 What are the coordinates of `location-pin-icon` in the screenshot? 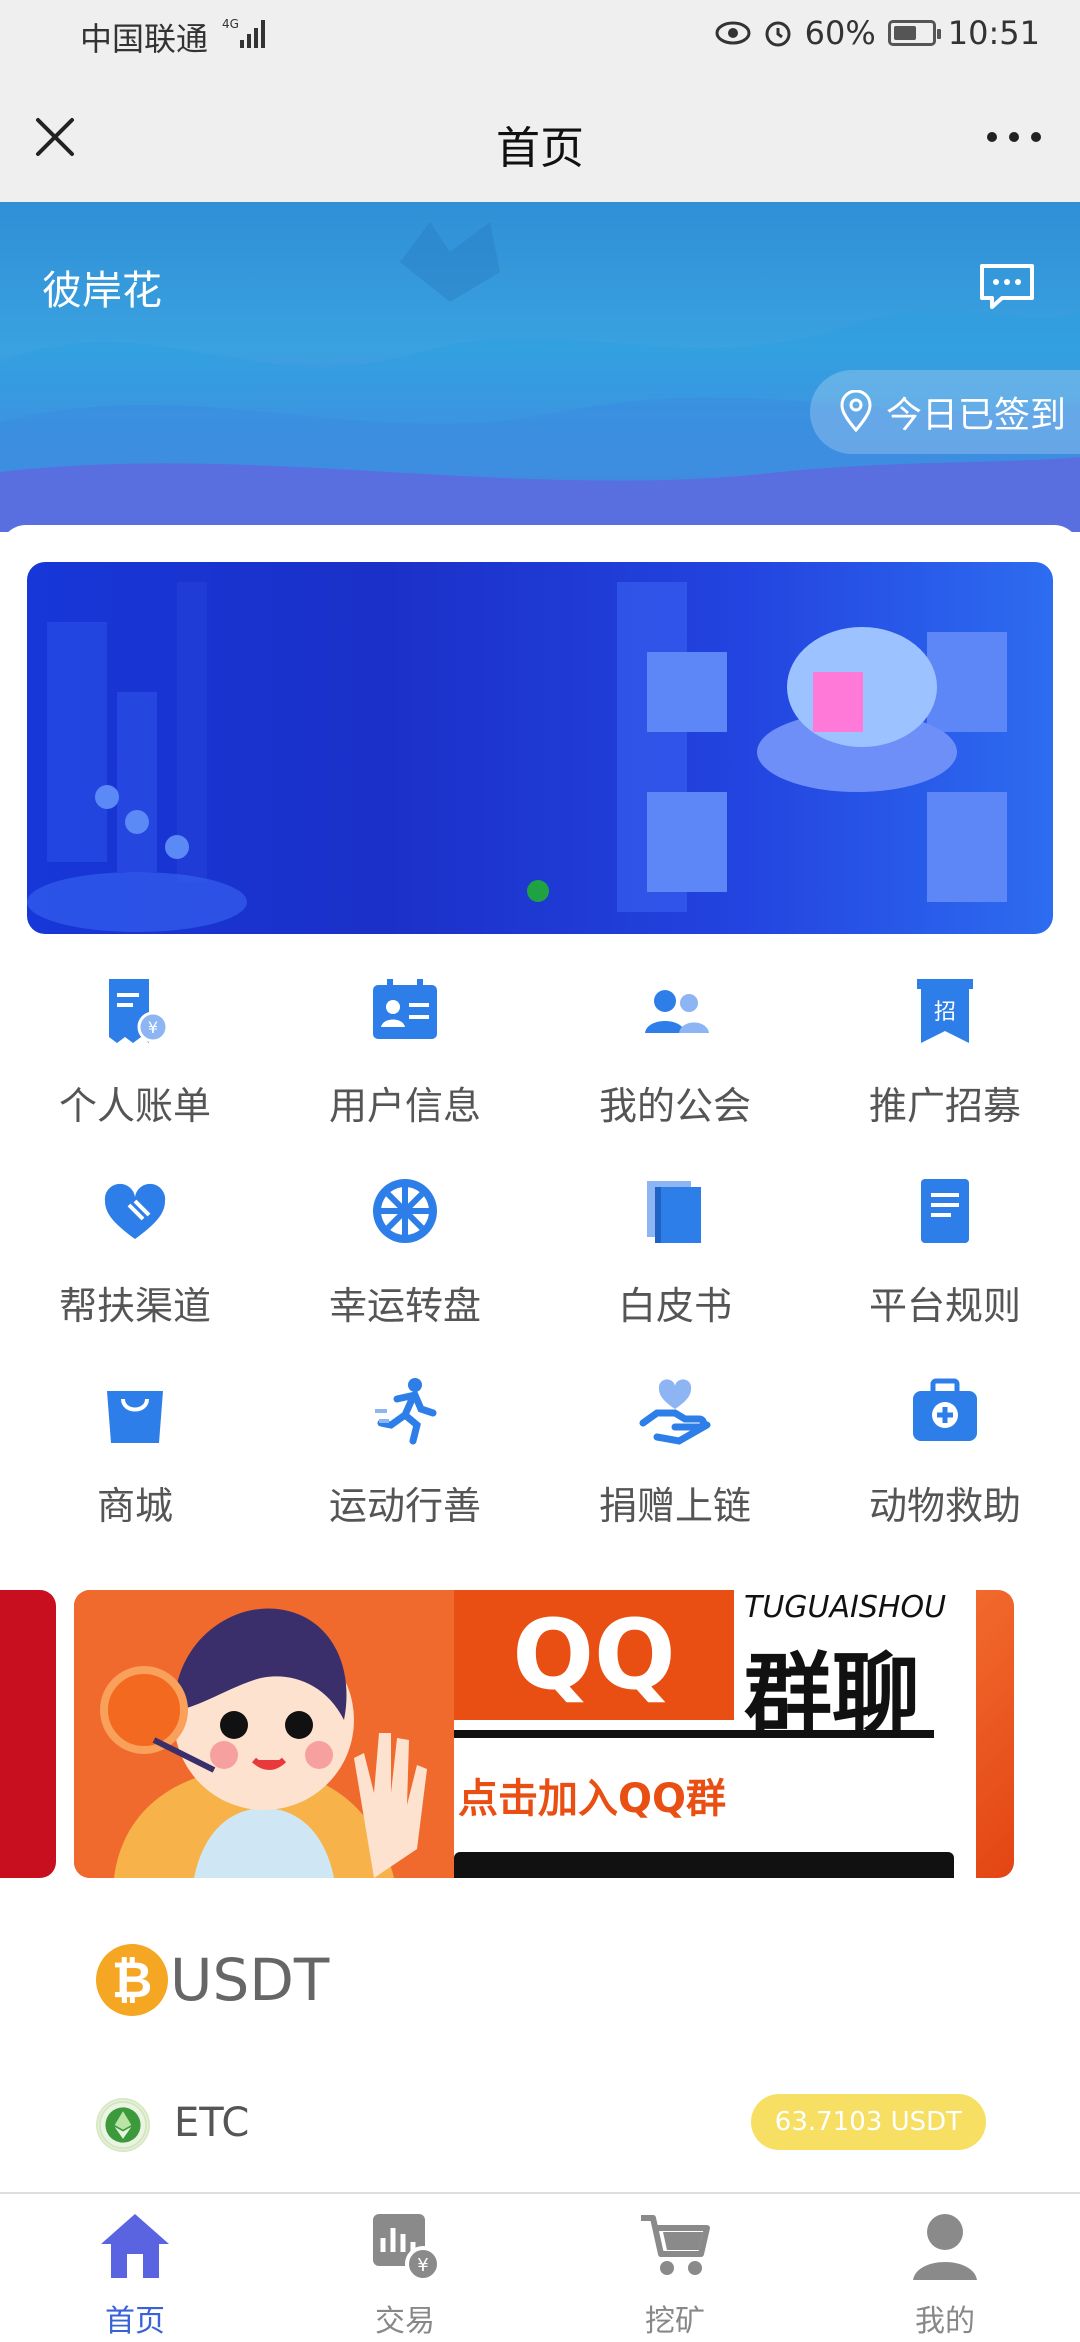 It's located at (856, 411).